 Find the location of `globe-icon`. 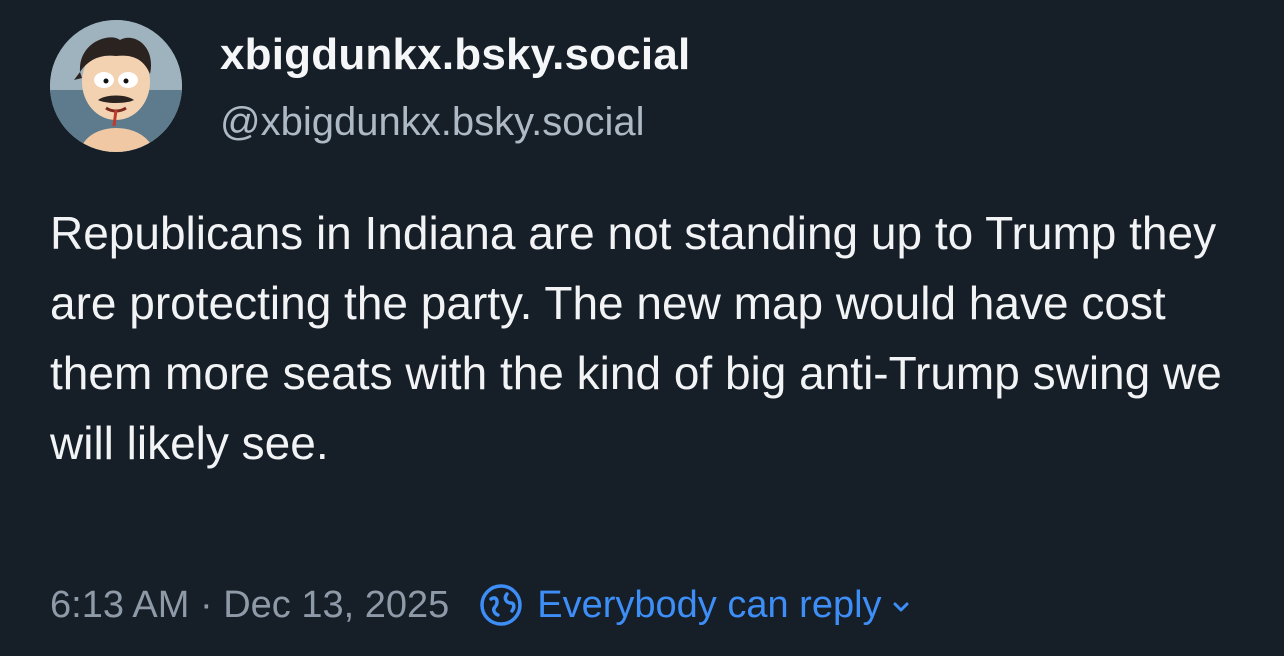

globe-icon is located at coordinates (501, 605).